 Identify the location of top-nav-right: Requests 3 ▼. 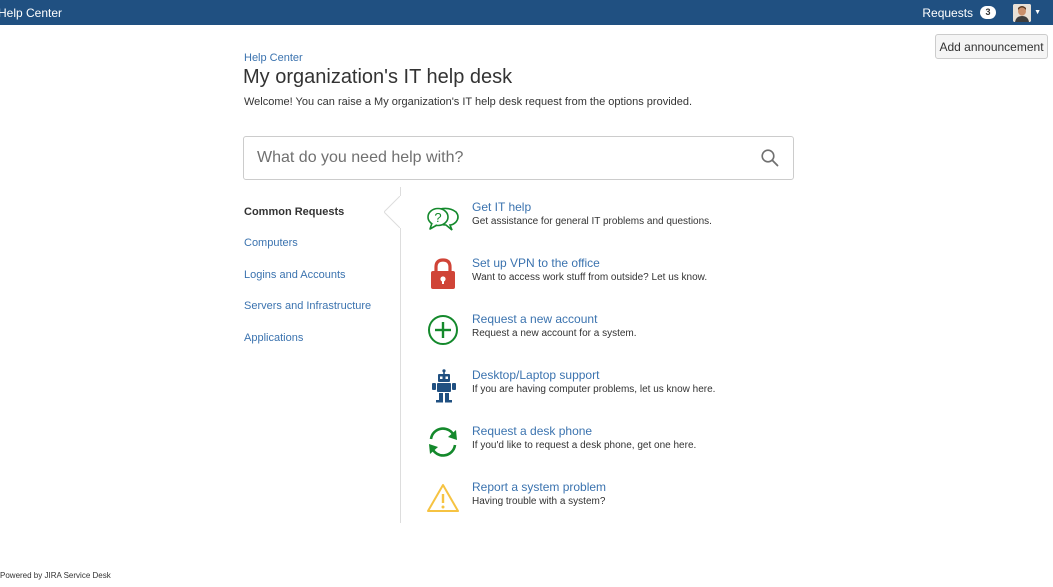
(981, 12).